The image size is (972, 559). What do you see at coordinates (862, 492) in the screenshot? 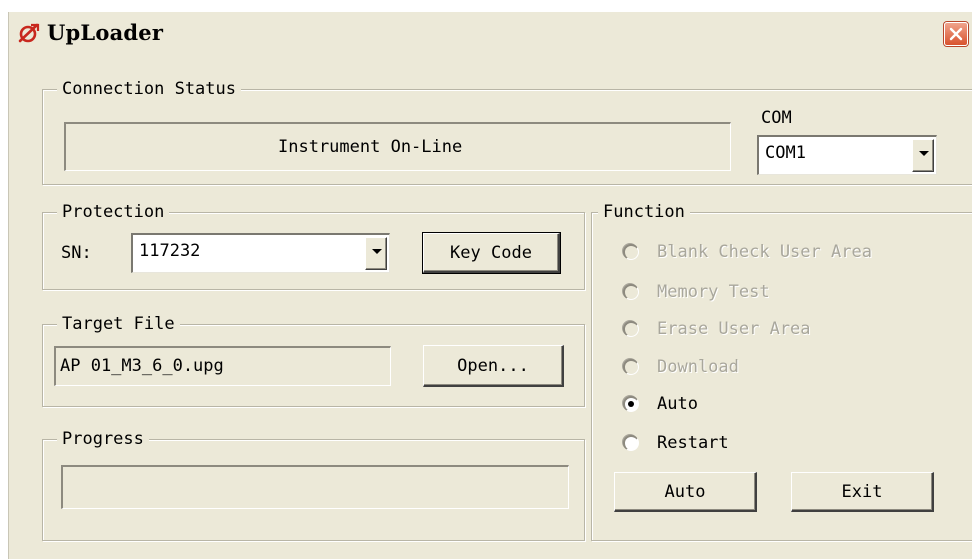
I see `exit-button: Exit` at bounding box center [862, 492].